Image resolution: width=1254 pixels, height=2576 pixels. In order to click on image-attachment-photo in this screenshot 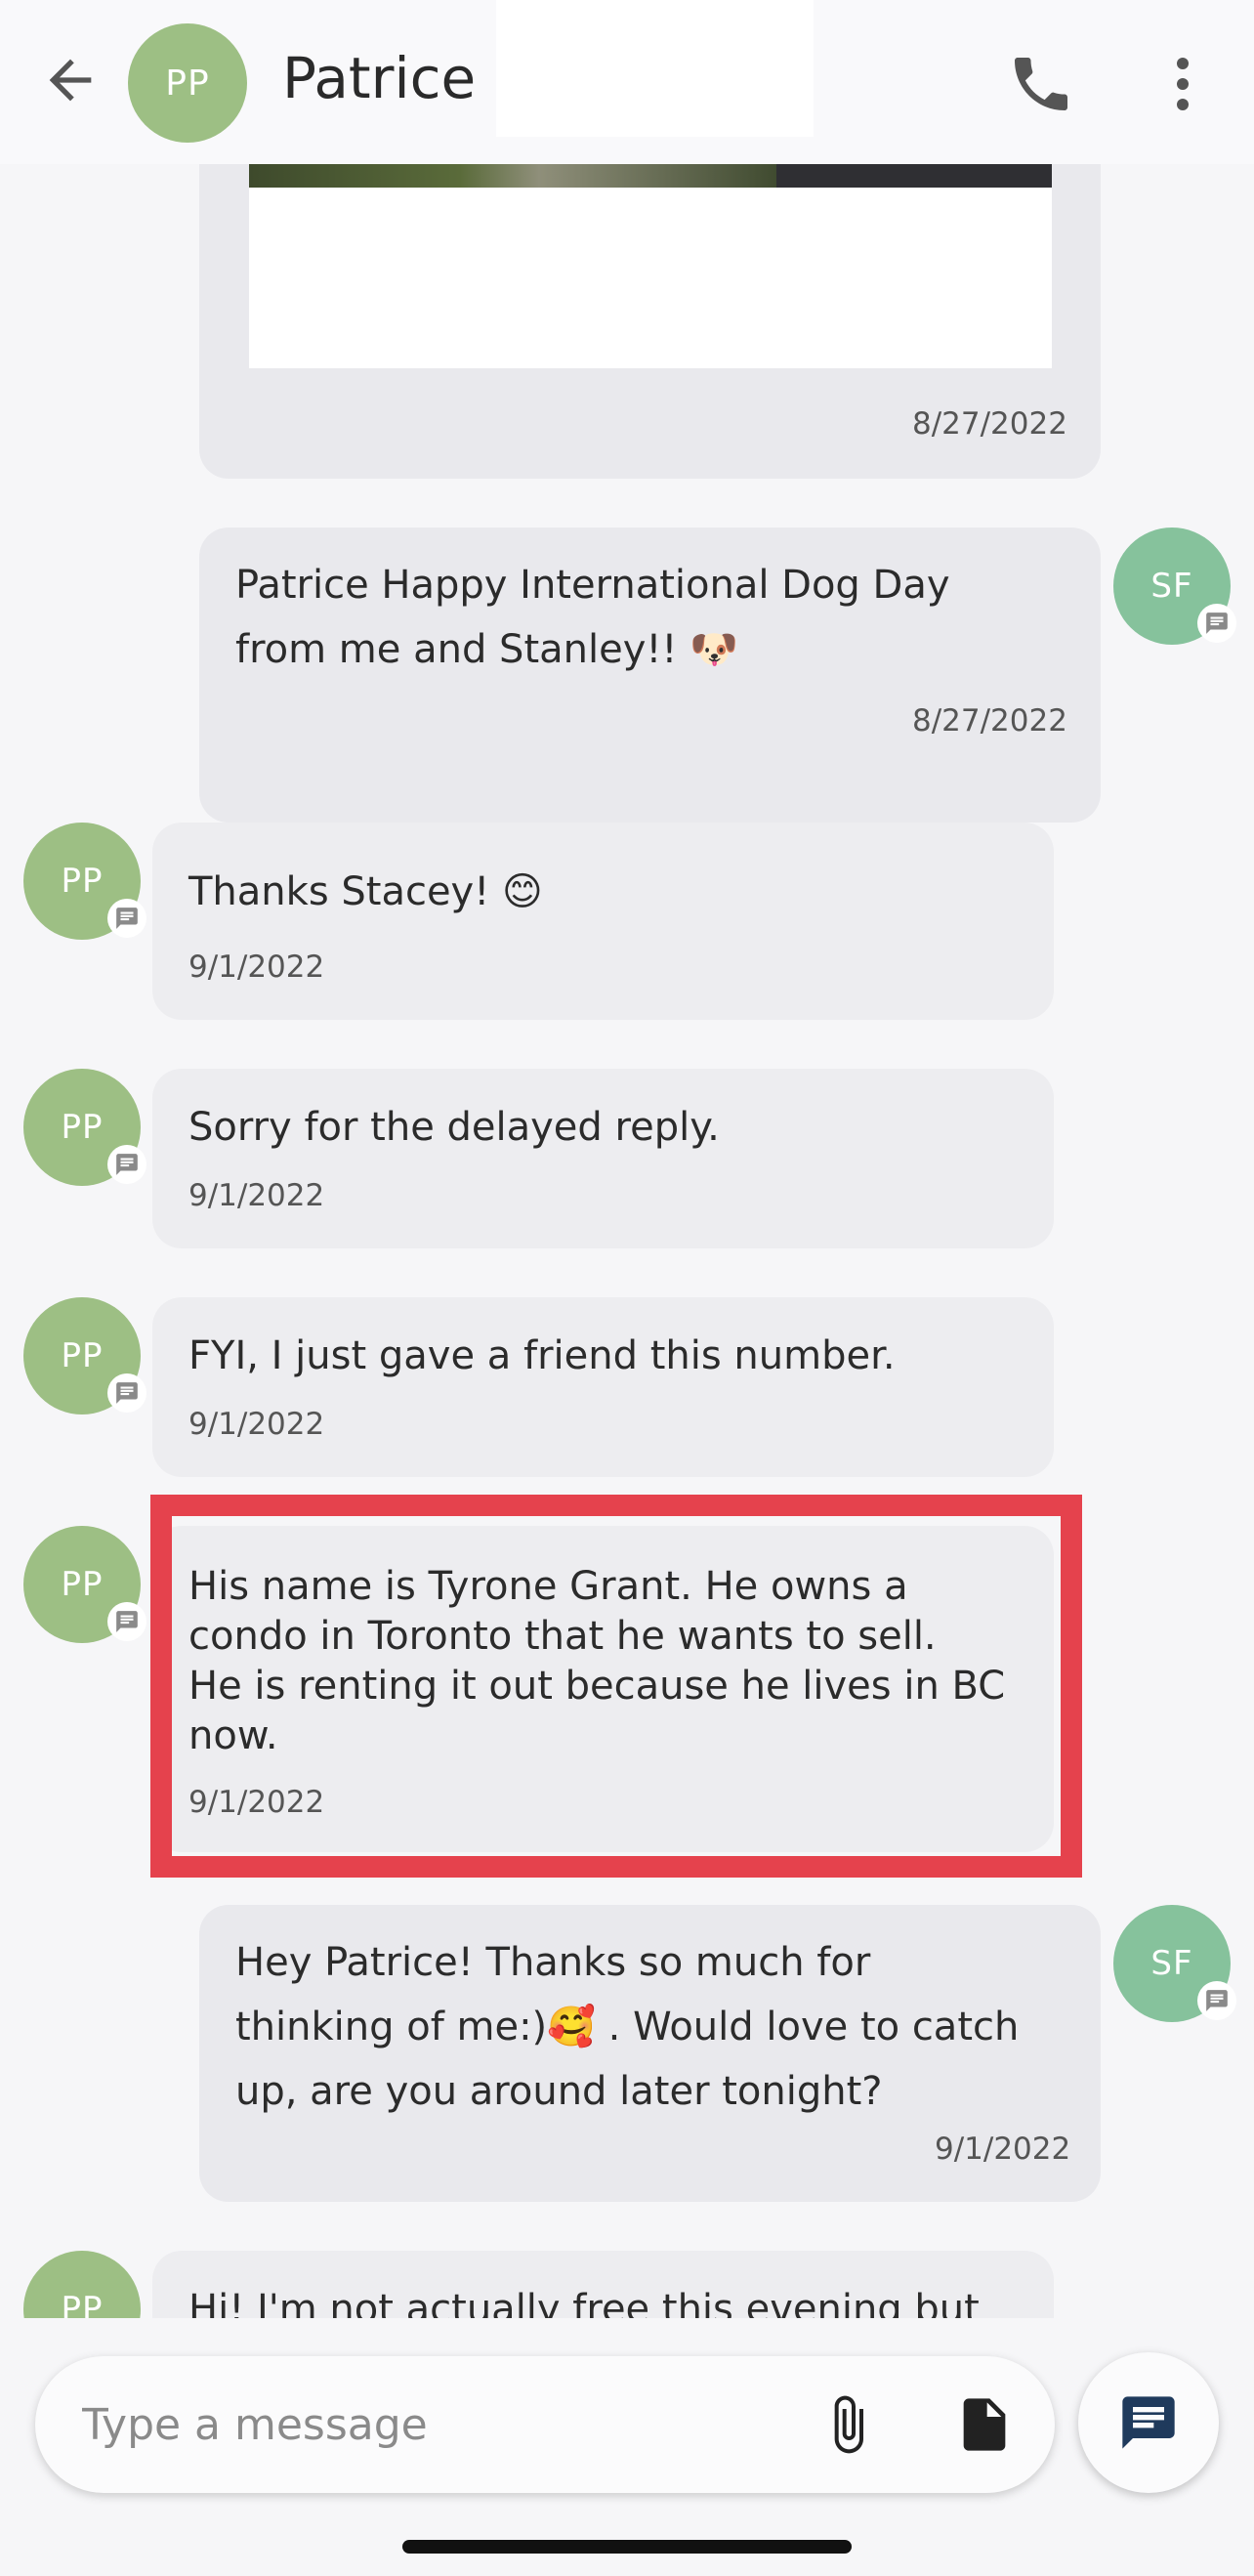, I will do `click(513, 176)`.